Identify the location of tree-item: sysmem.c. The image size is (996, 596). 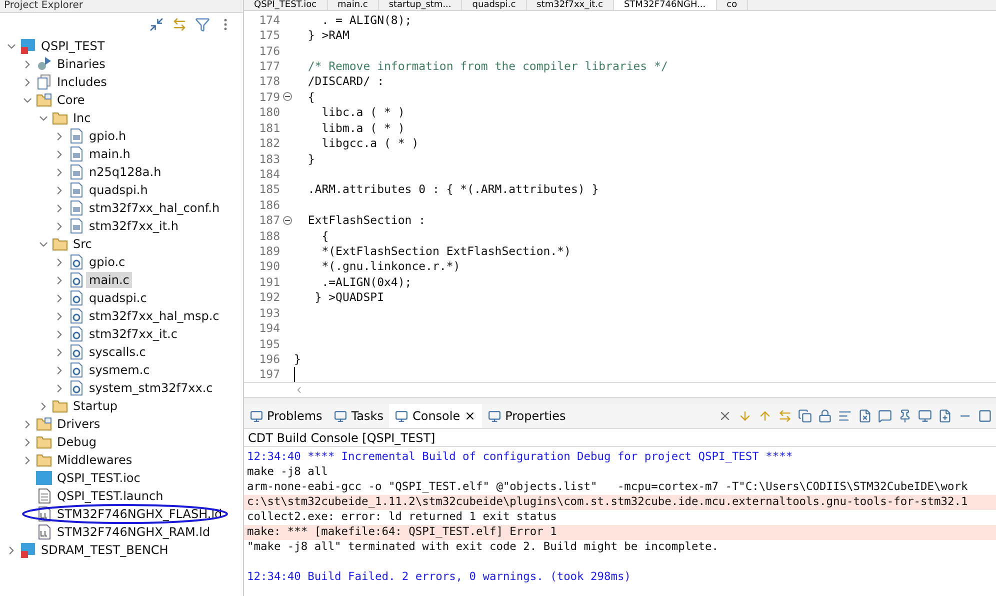
(119, 370).